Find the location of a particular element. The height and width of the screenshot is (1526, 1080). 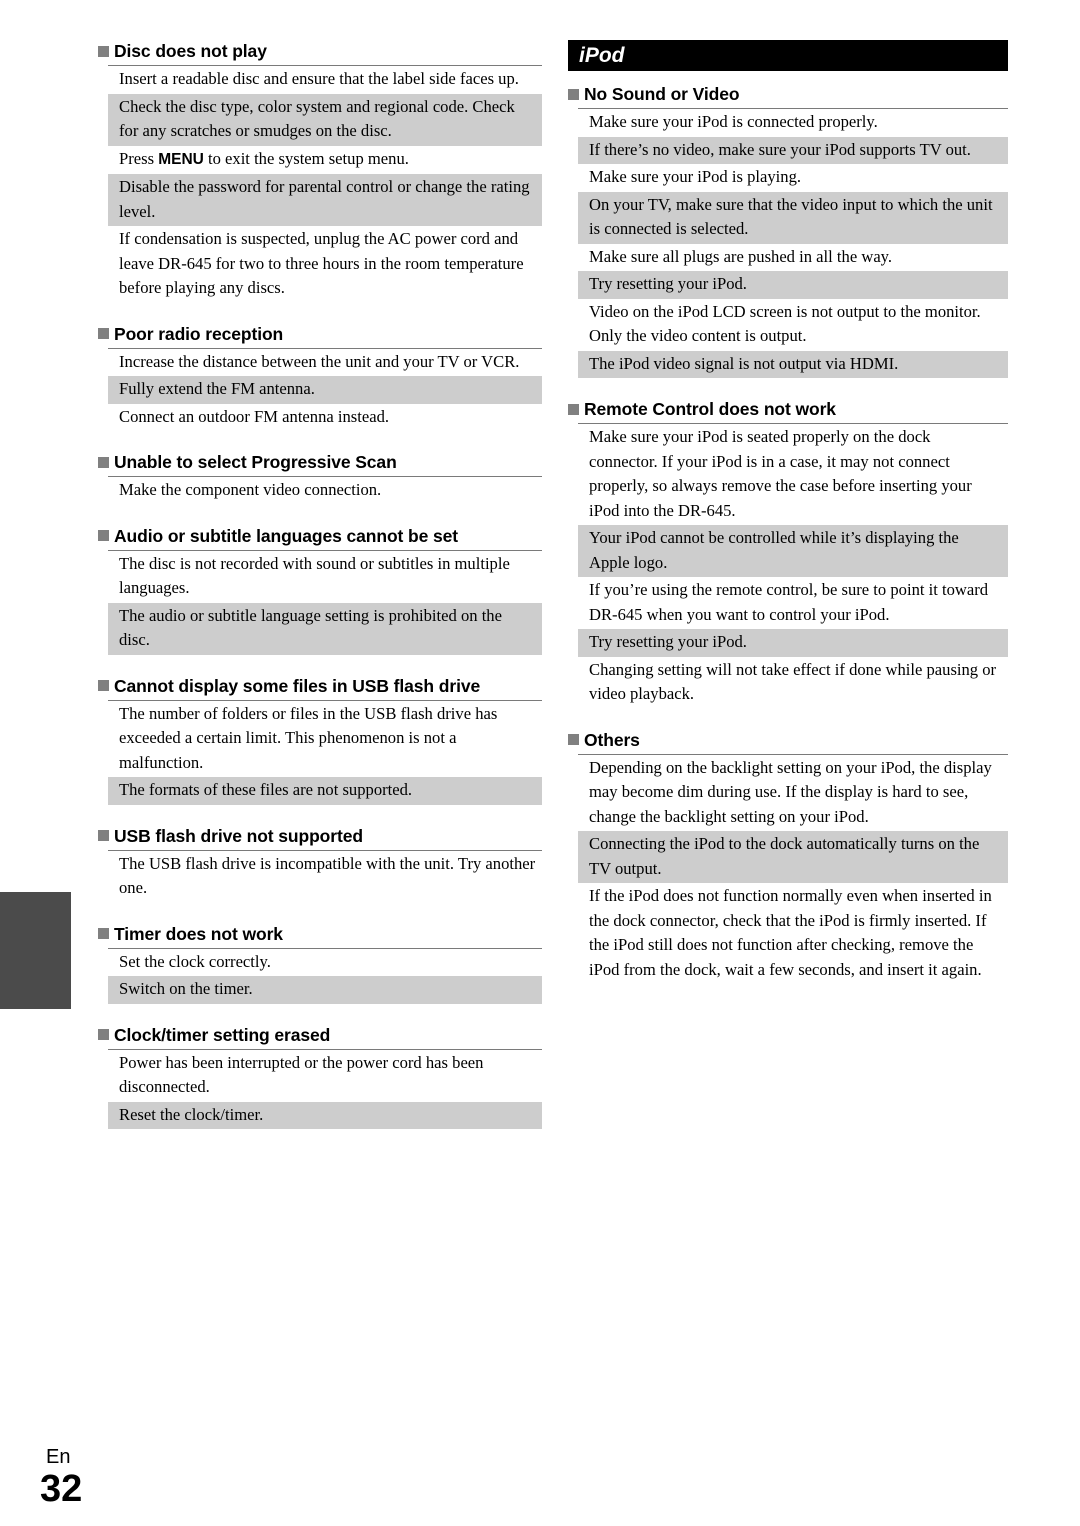

section-heading: Poor radio reception is located at coordinates (320, 334).